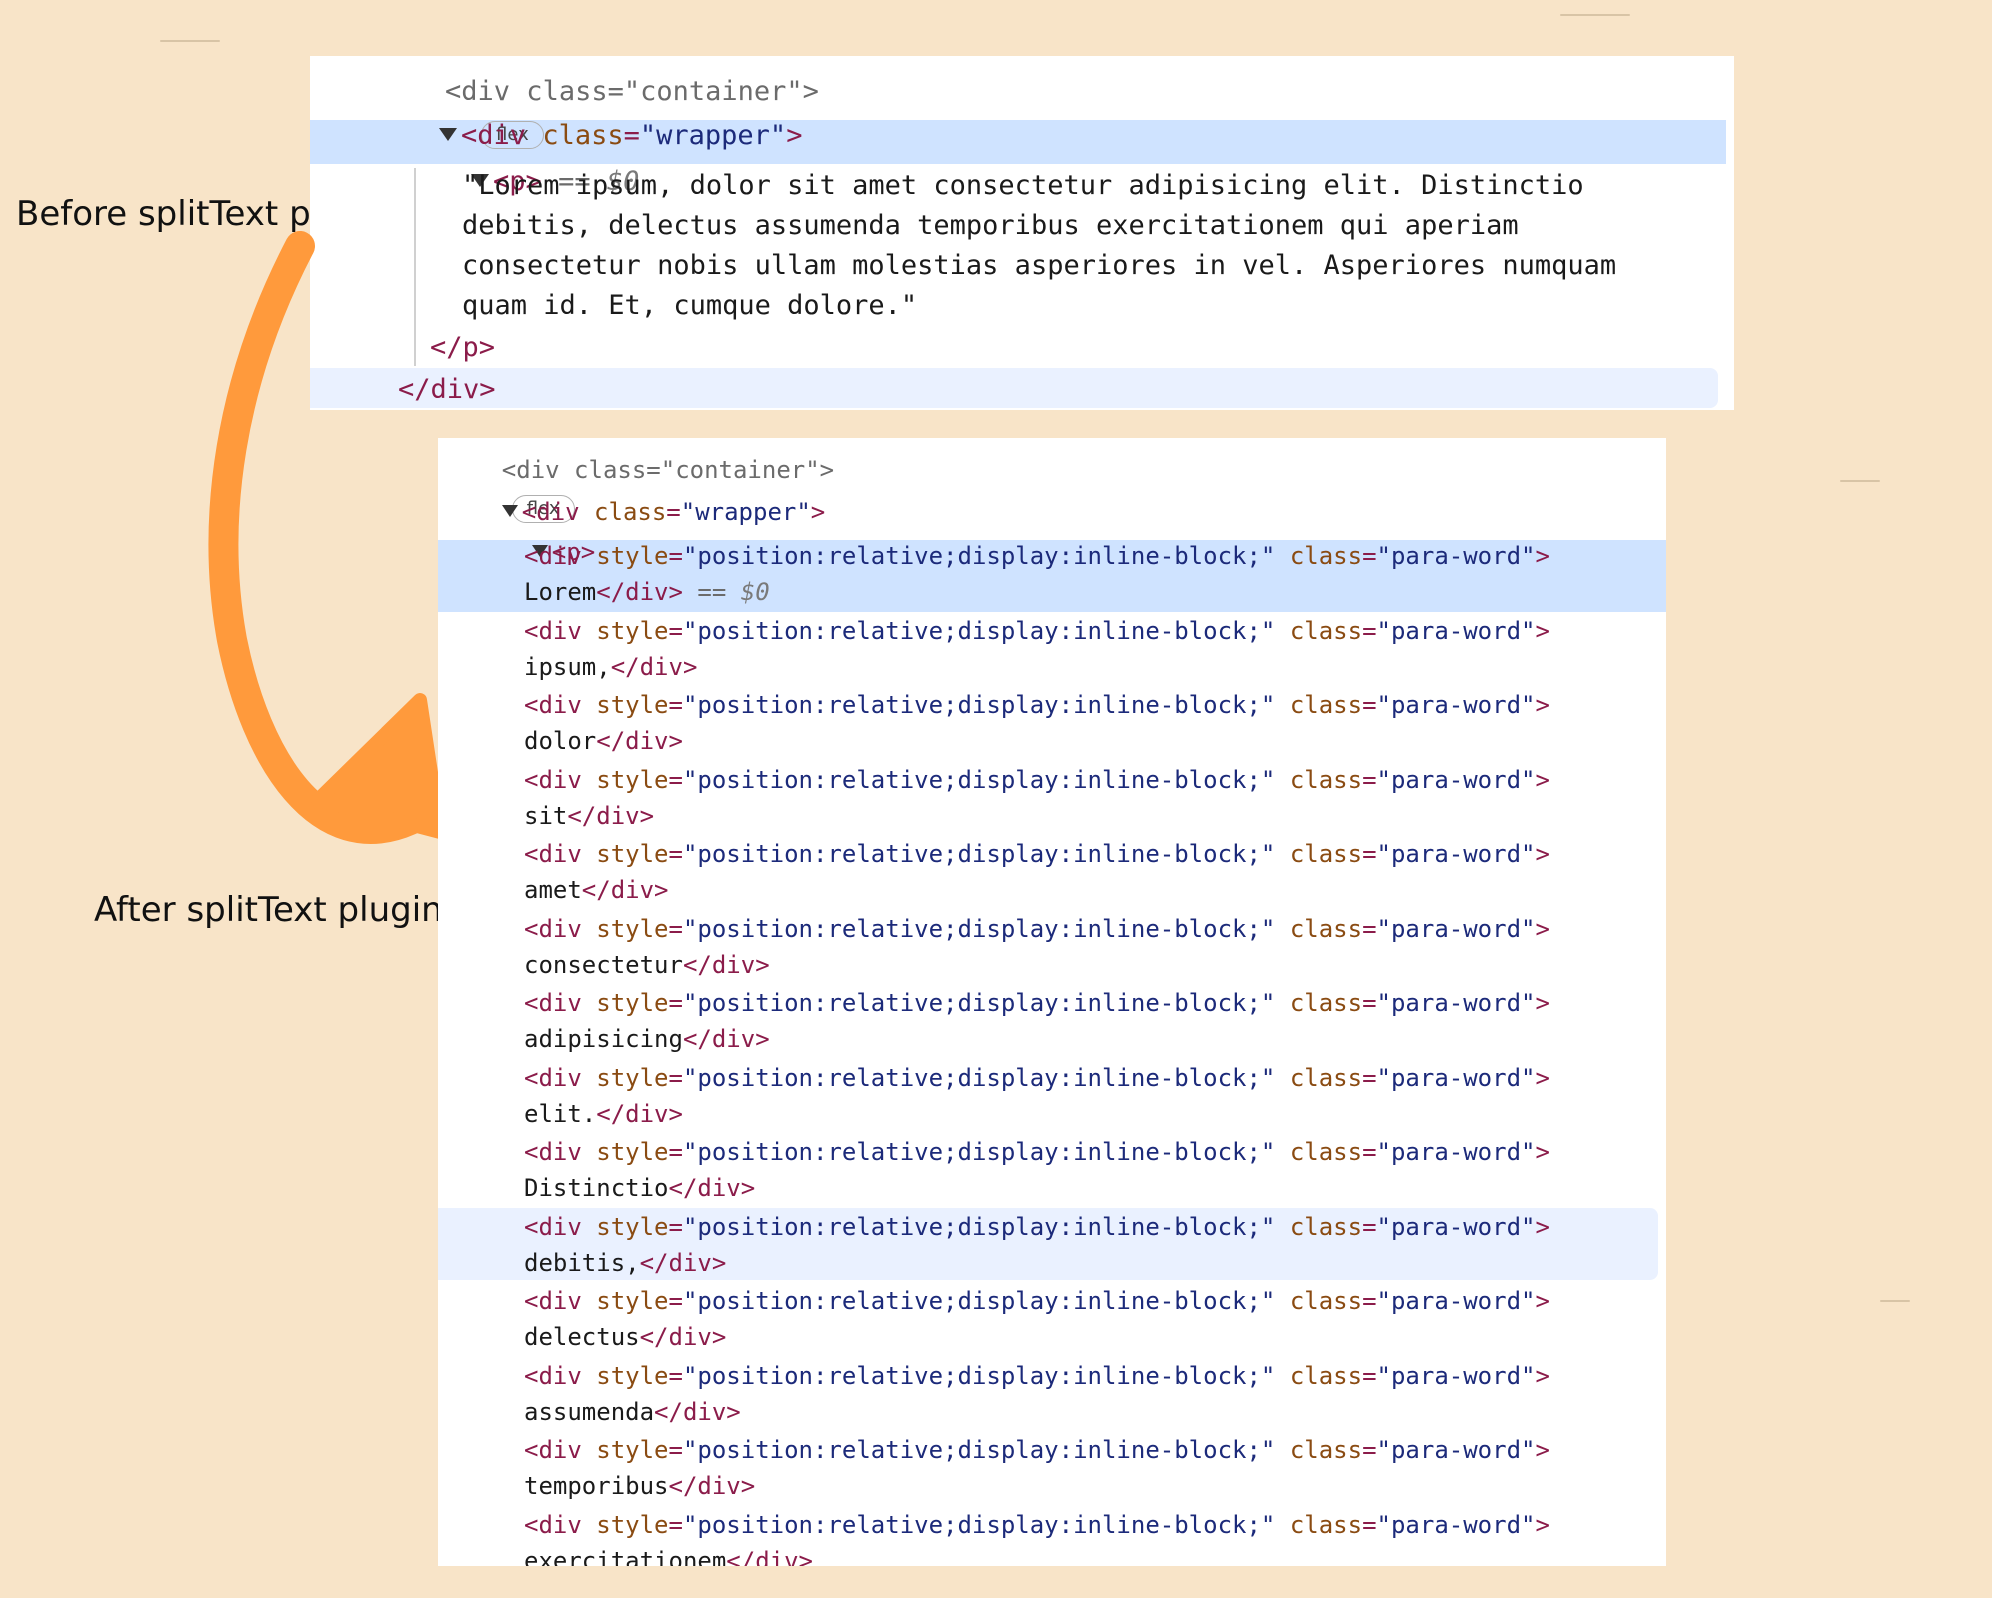 This screenshot has height=1604, width=1992. I want to click on word-div-text-line: debitis,</div>, so click(625, 1263).